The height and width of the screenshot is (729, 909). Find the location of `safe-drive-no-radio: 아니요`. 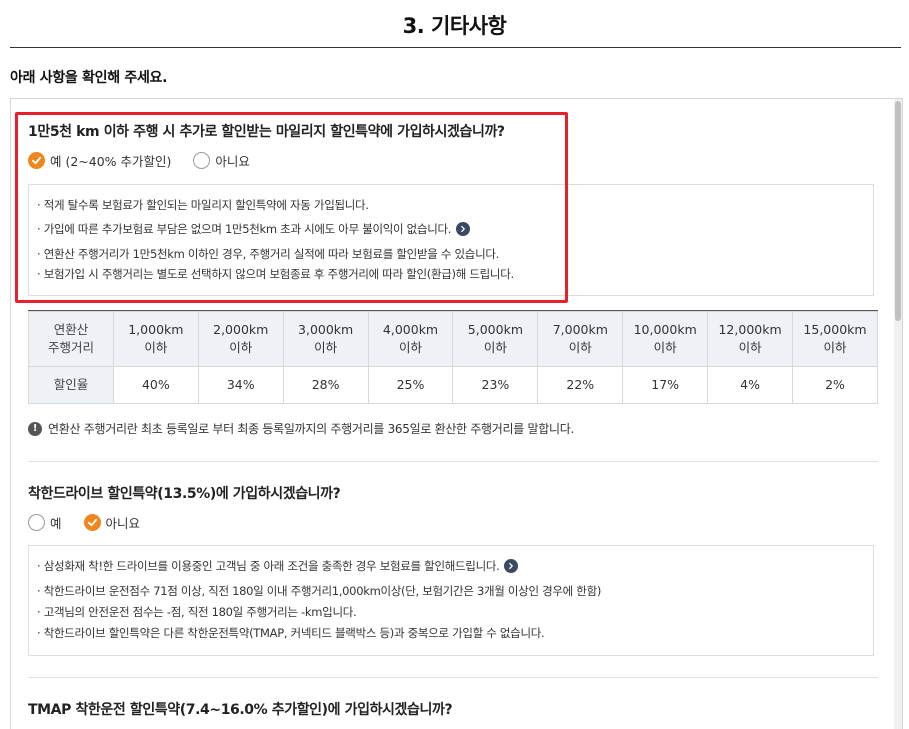

safe-drive-no-radio: 아니요 is located at coordinates (112, 522).